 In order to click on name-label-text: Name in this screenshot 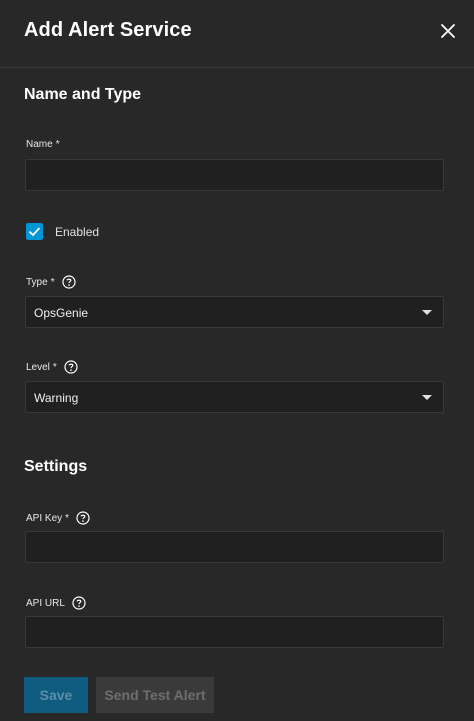, I will do `click(39, 144)`.